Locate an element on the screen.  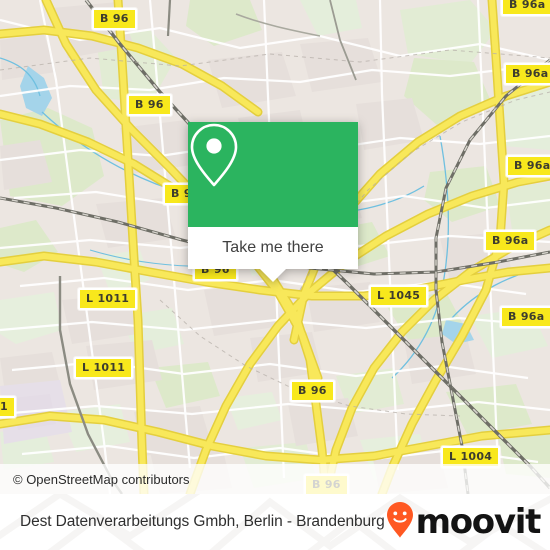
road-shield: L 1045 is located at coordinates (399, 296).